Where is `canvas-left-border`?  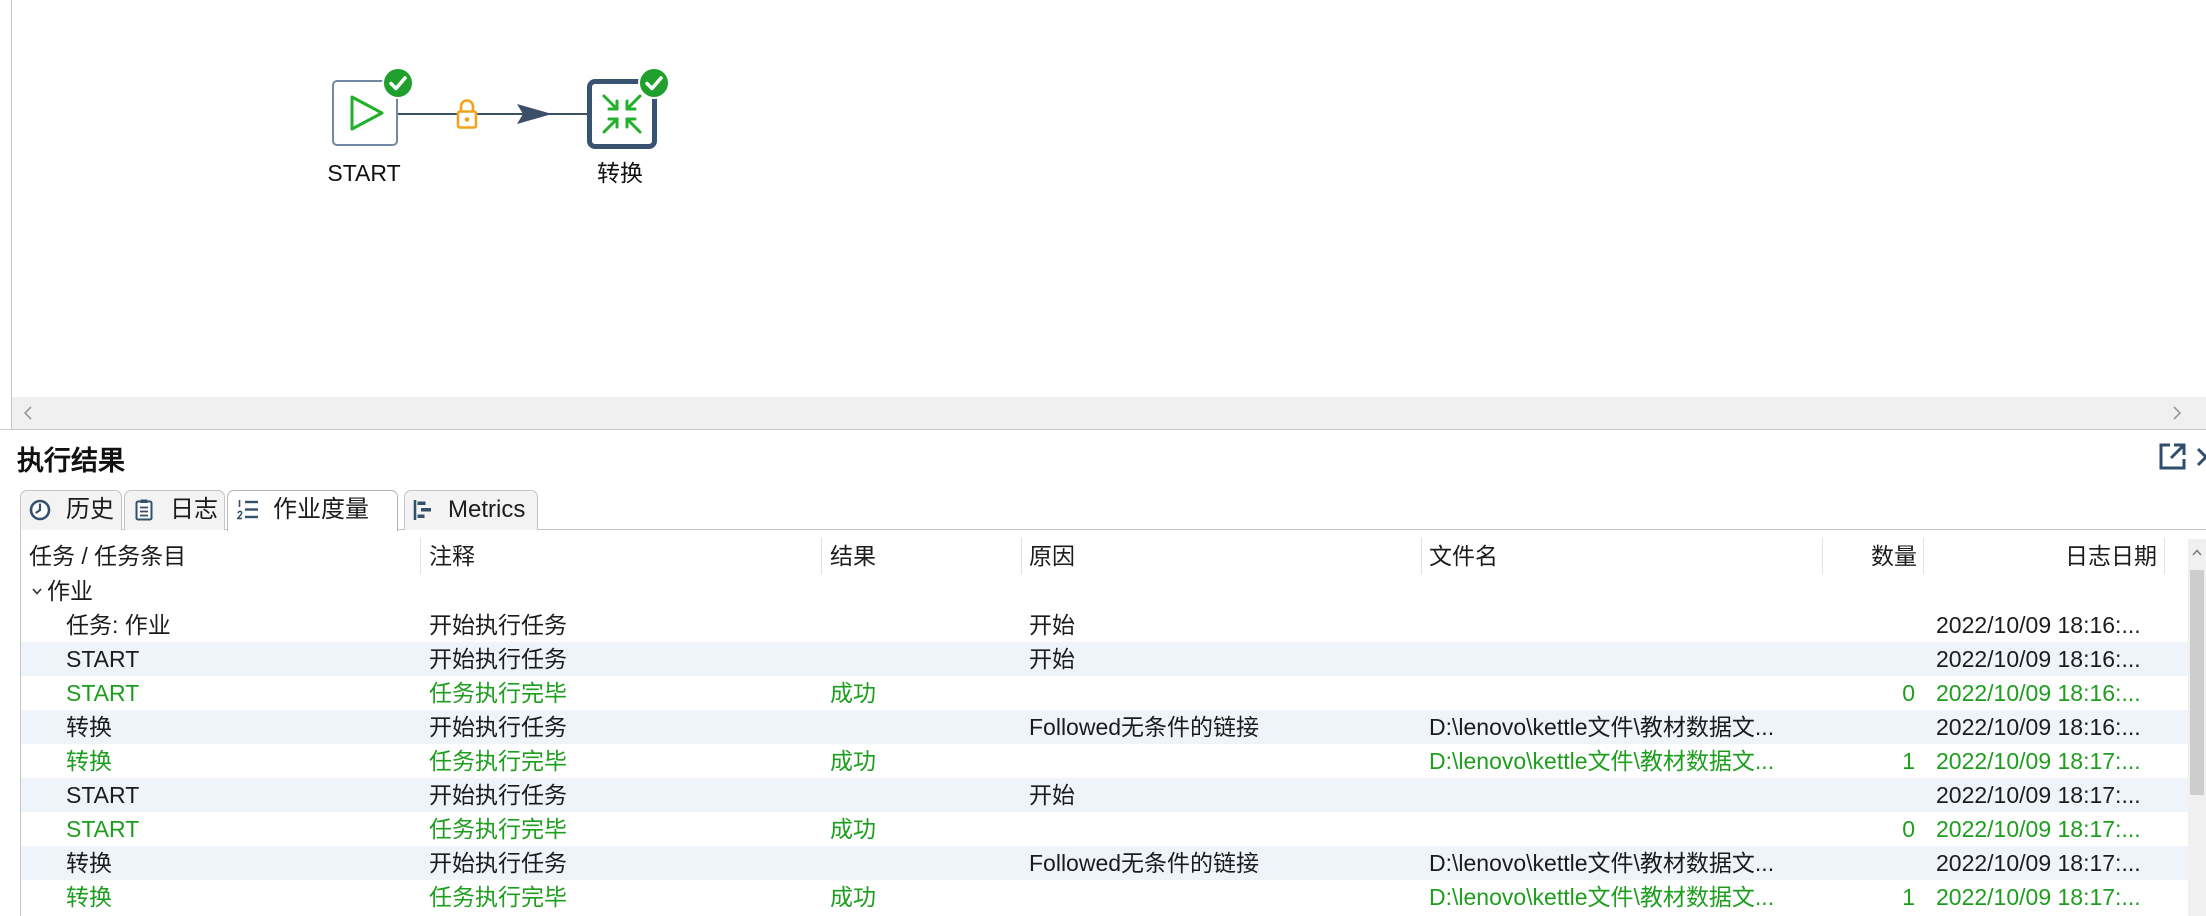
canvas-left-border is located at coordinates (11, 215).